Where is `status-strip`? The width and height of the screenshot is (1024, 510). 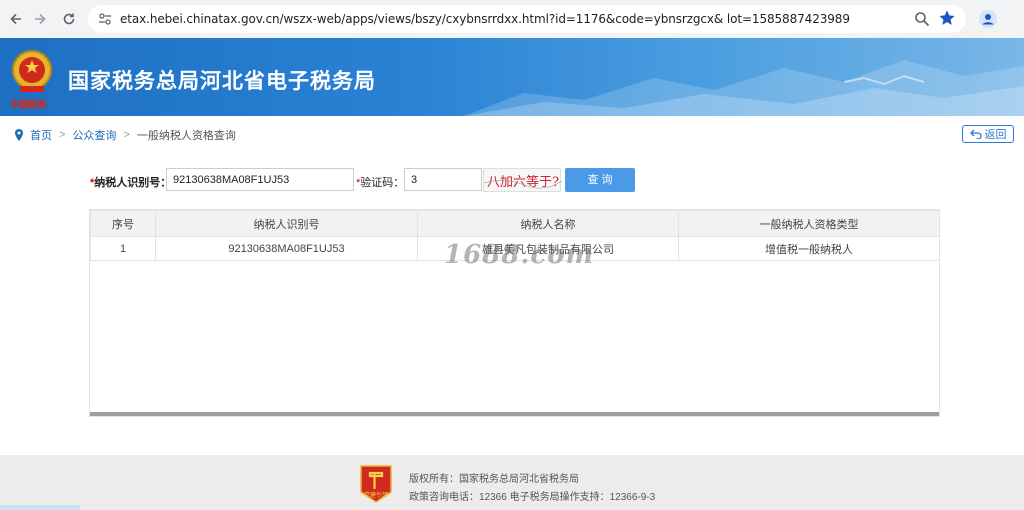
status-strip is located at coordinates (40, 507).